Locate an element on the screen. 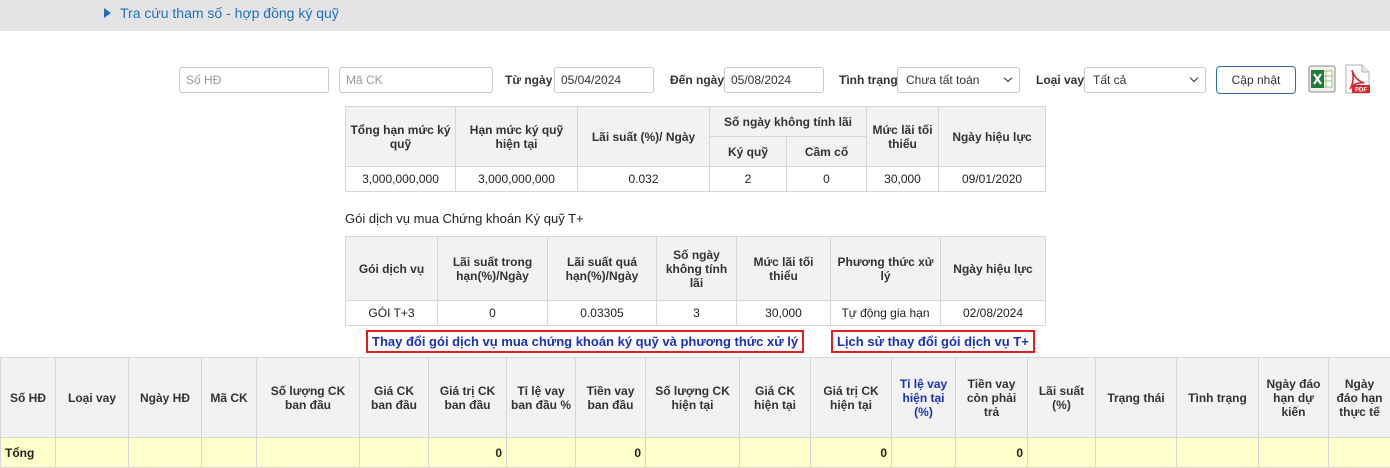 The height and width of the screenshot is (468, 1390). cell-effective-date: 09/01/2020 is located at coordinates (992, 179).